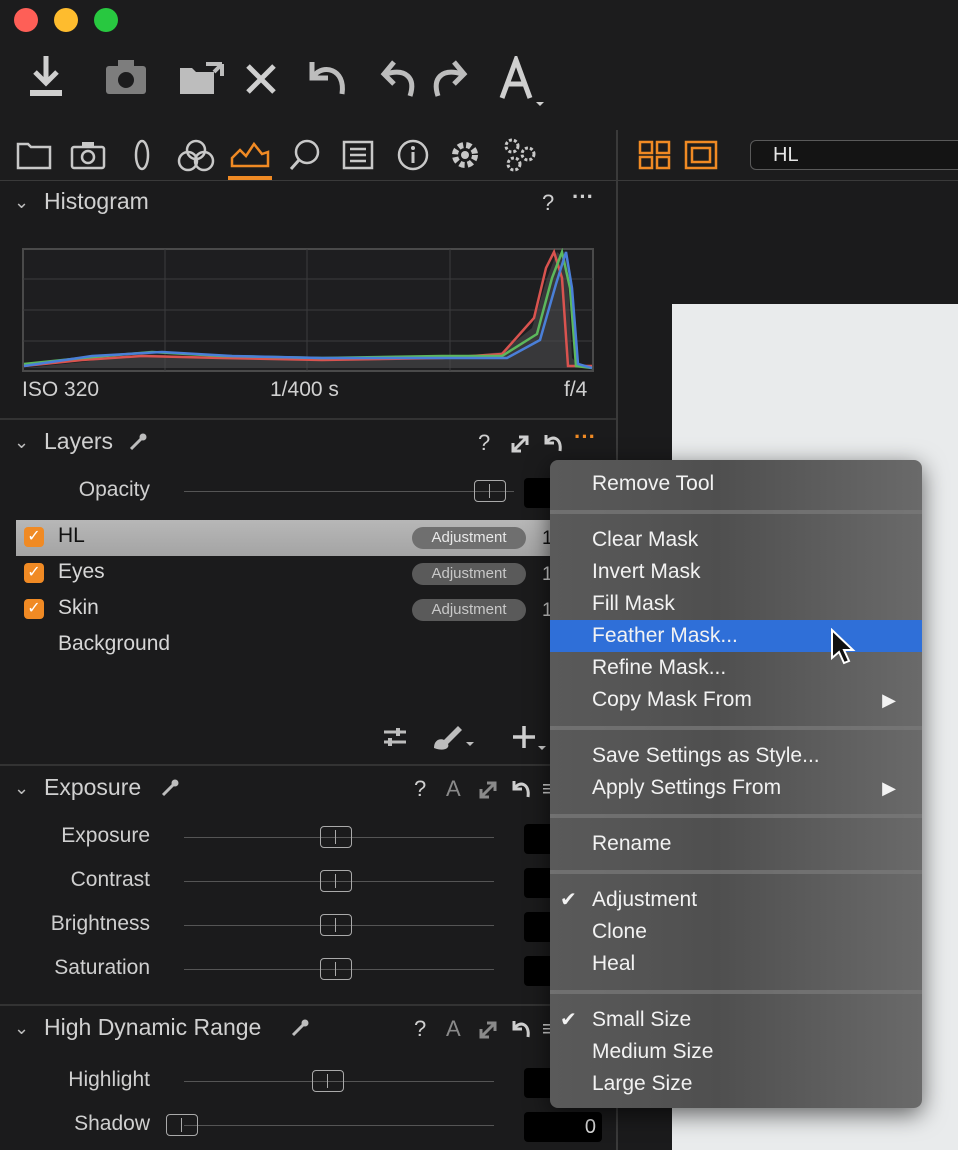  What do you see at coordinates (109, 1079) in the screenshot?
I see `highlight-label: Highlight` at bounding box center [109, 1079].